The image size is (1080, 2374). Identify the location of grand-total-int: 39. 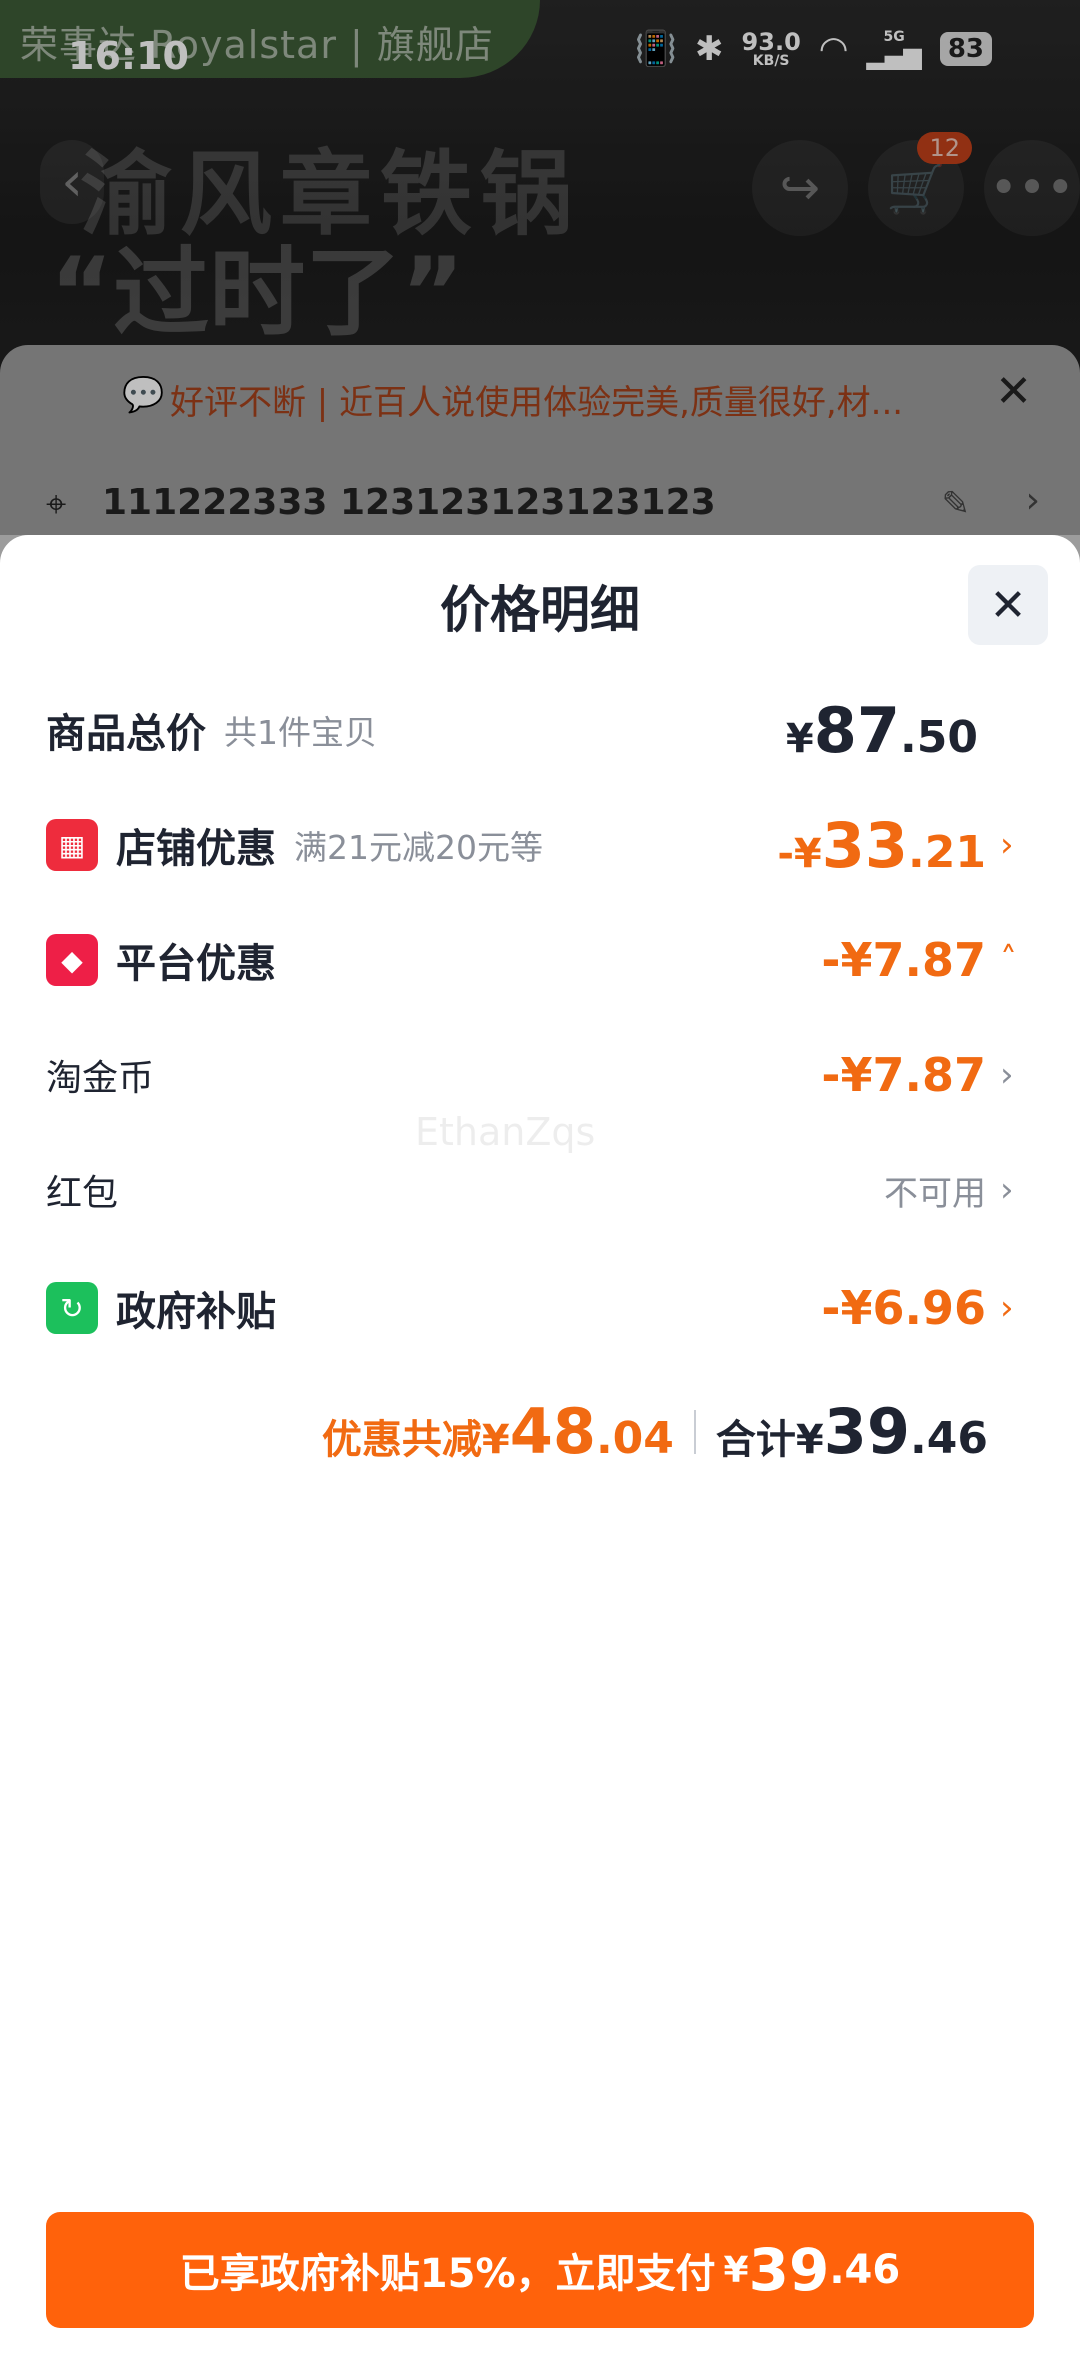
(867, 1431).